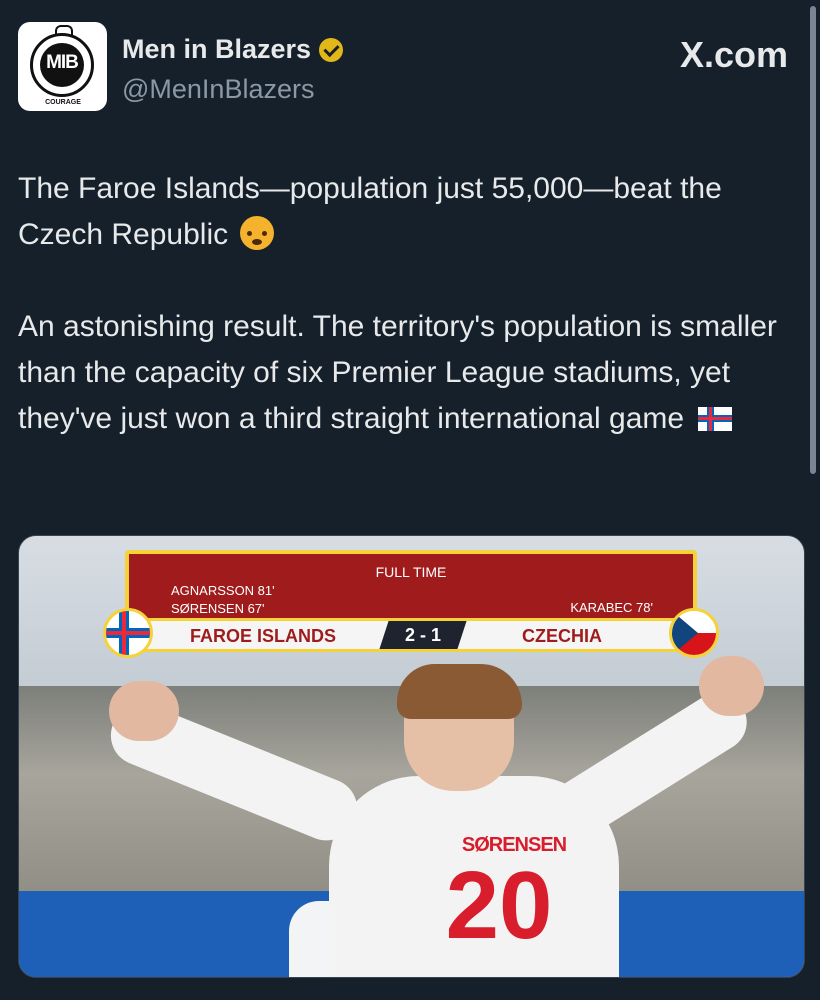 This screenshot has height=1000, width=820. I want to click on exploding-head-icon, so click(257, 233).